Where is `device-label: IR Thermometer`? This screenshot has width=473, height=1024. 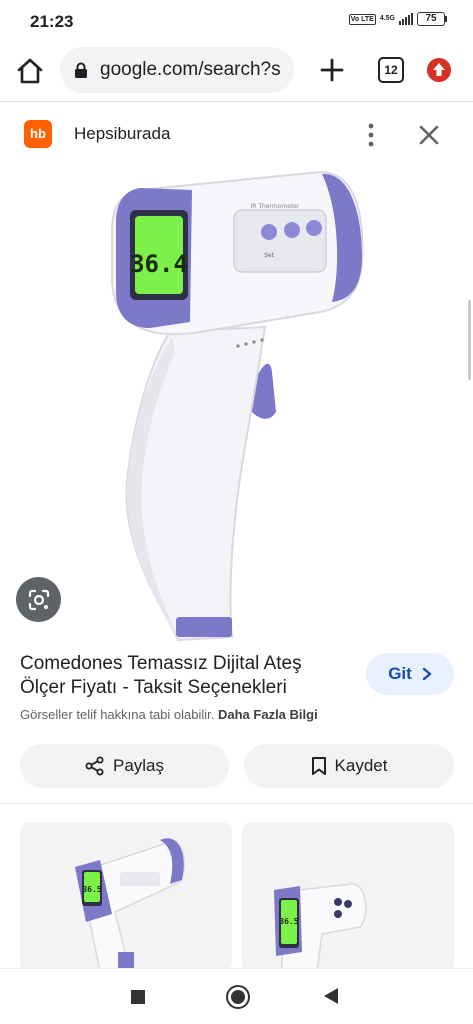 device-label: IR Thermometer is located at coordinates (275, 206).